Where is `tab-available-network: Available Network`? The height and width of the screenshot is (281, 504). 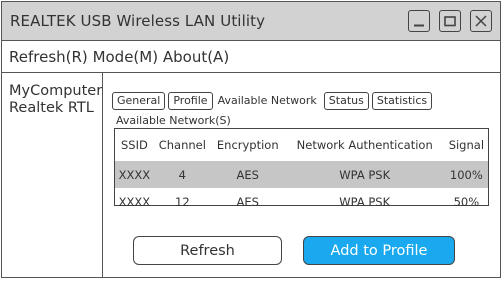 tab-available-network: Available Network is located at coordinates (268, 101).